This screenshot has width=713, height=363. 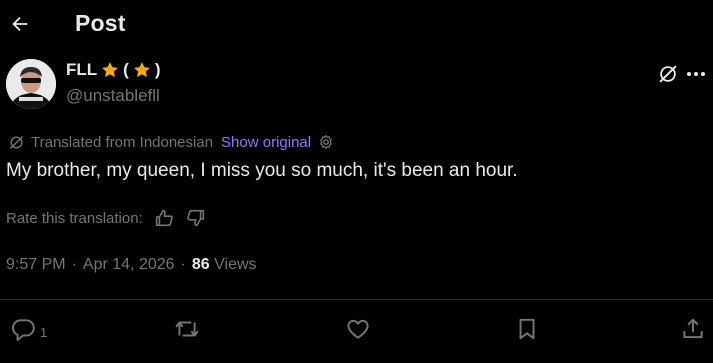 I want to click on rate-translation-row: Rate this translation:, so click(x=106, y=218).